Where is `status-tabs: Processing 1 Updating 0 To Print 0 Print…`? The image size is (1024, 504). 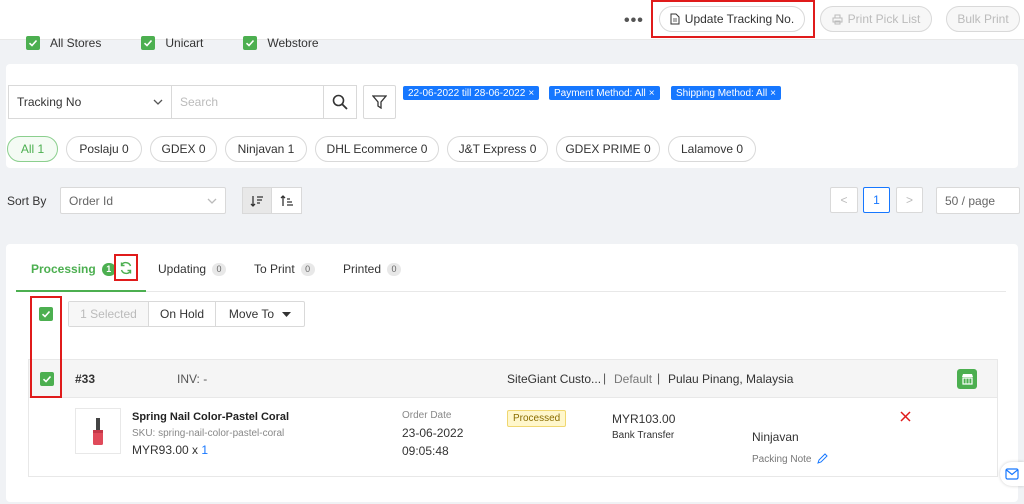 status-tabs: Processing 1 Updating 0 To Print 0 Print… is located at coordinates (511, 273).